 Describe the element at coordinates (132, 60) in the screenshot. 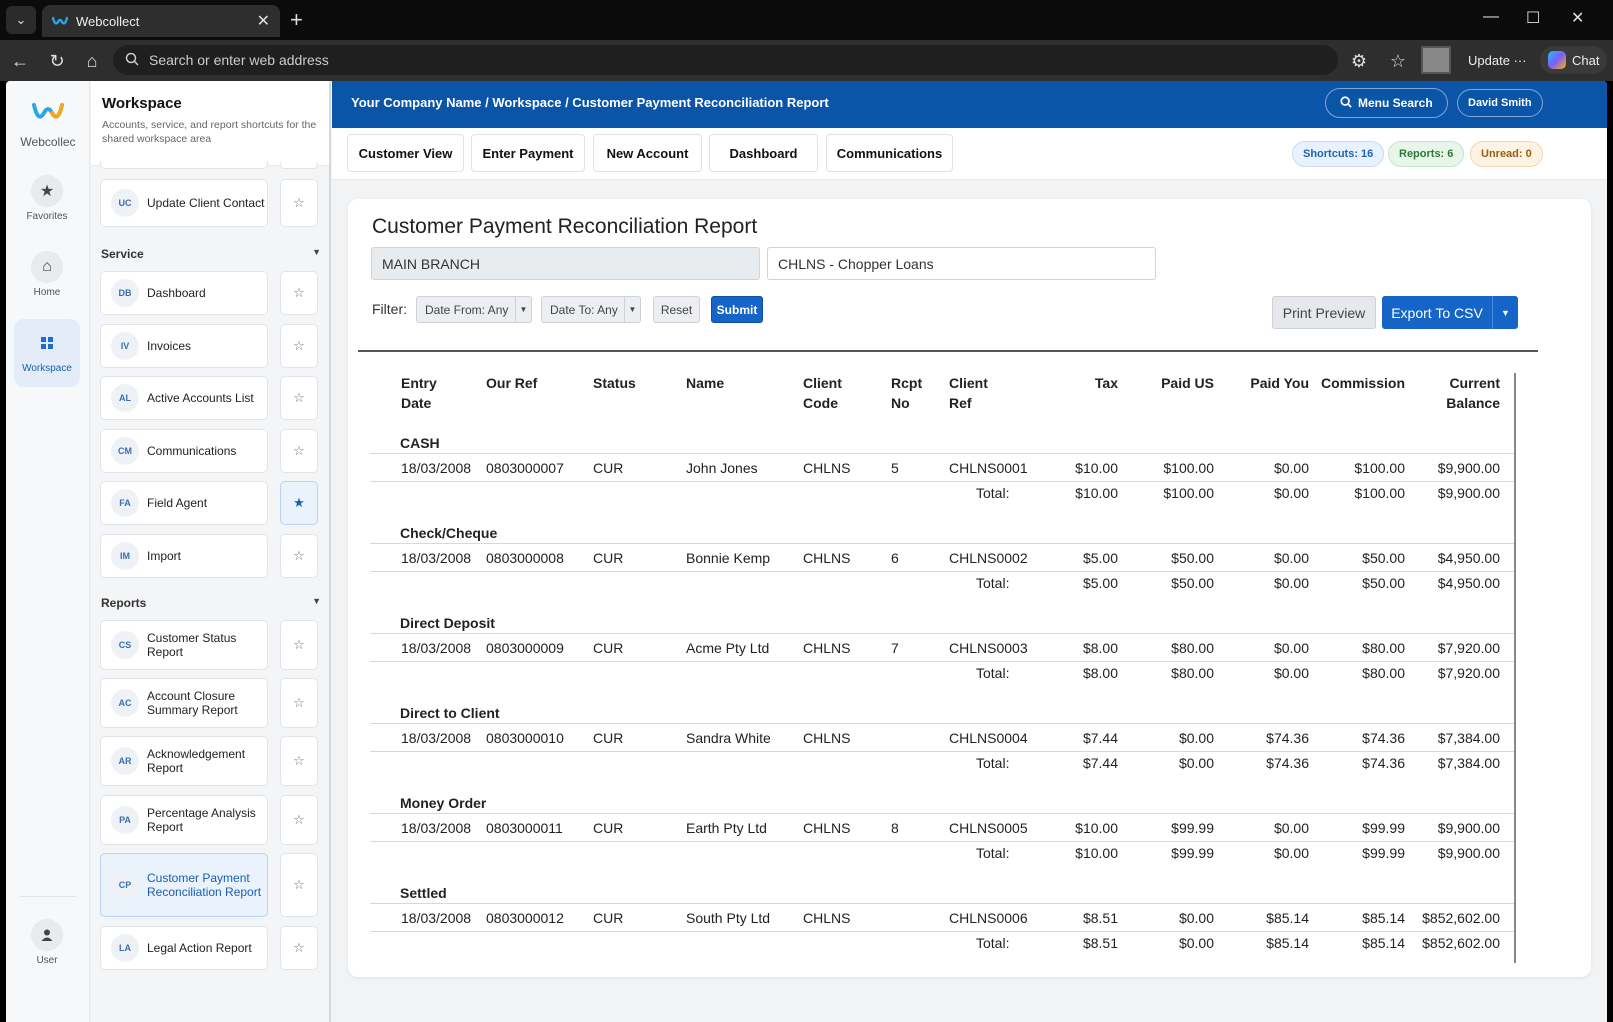

I see `search-icon` at that location.